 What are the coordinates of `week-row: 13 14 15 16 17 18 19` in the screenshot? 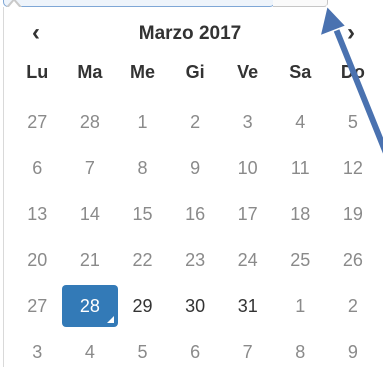 It's located at (195, 214).